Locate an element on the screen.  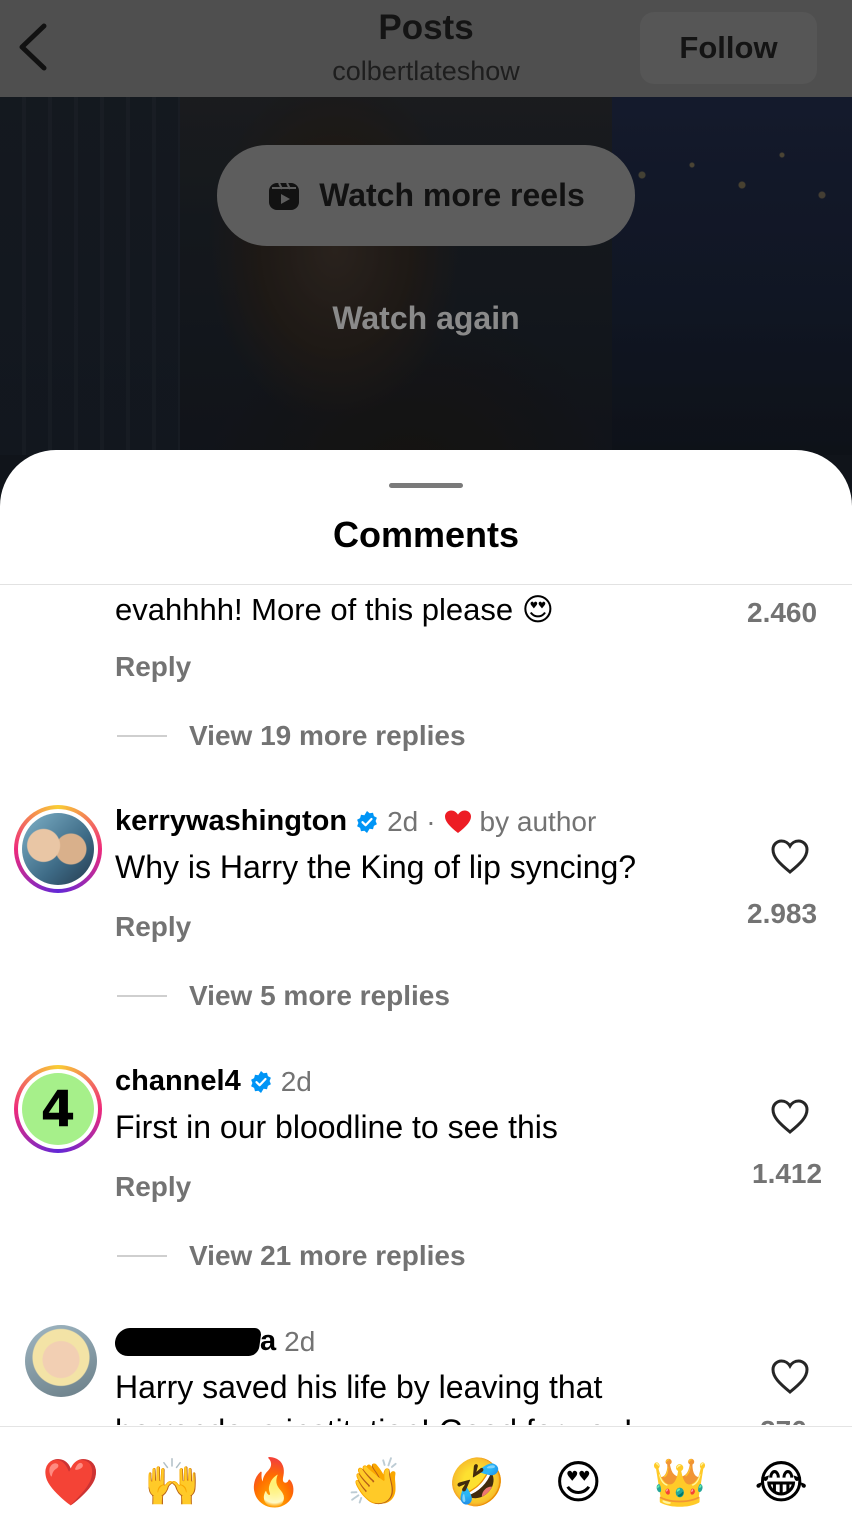
heart-filled-icon is located at coordinates (457, 821).